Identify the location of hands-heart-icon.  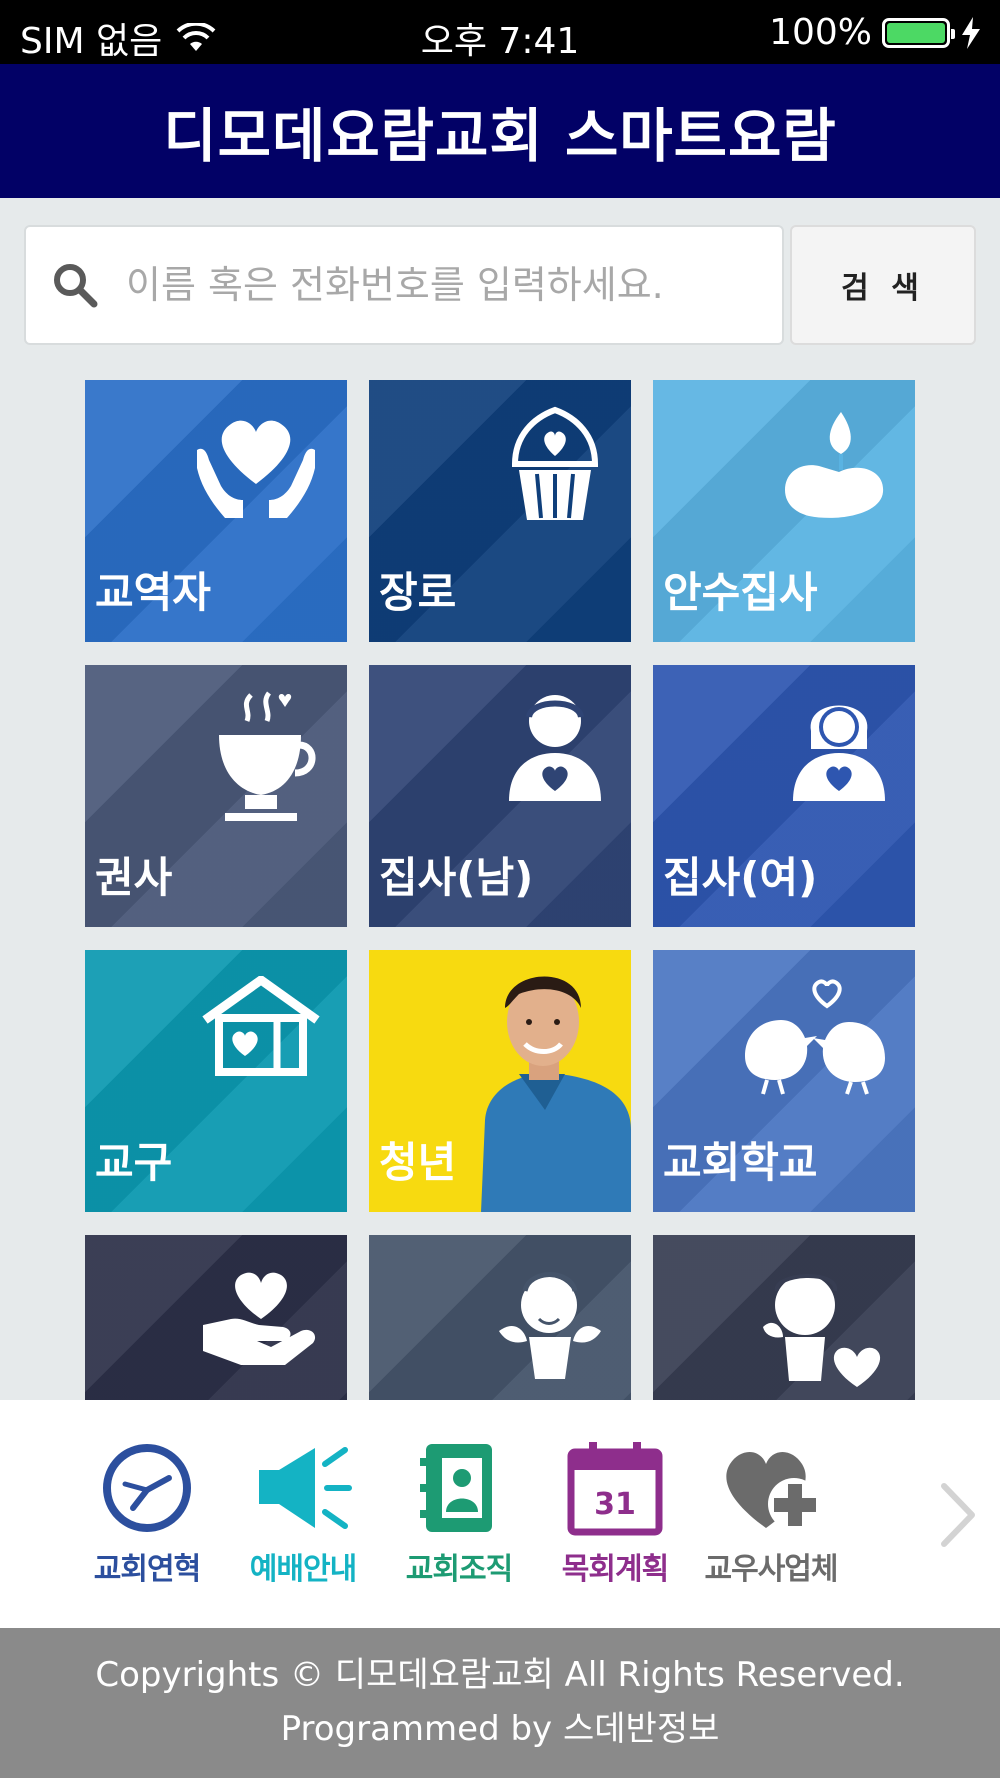
(256, 469).